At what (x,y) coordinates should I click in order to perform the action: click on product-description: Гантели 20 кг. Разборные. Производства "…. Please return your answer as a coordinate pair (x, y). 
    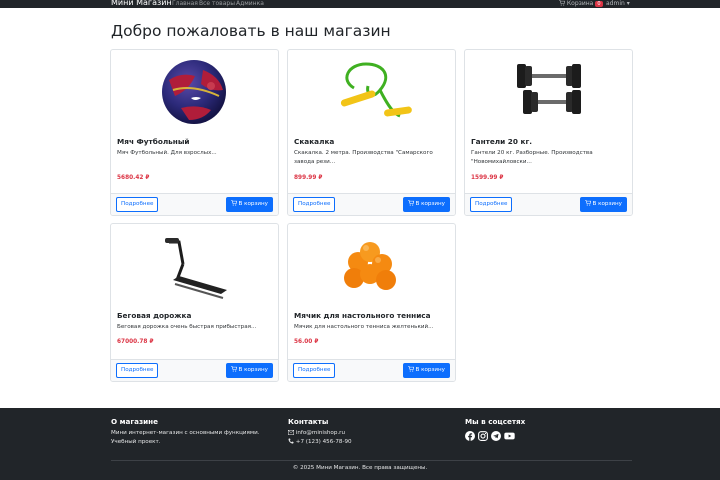
    Looking at the image, I should click on (532, 157).